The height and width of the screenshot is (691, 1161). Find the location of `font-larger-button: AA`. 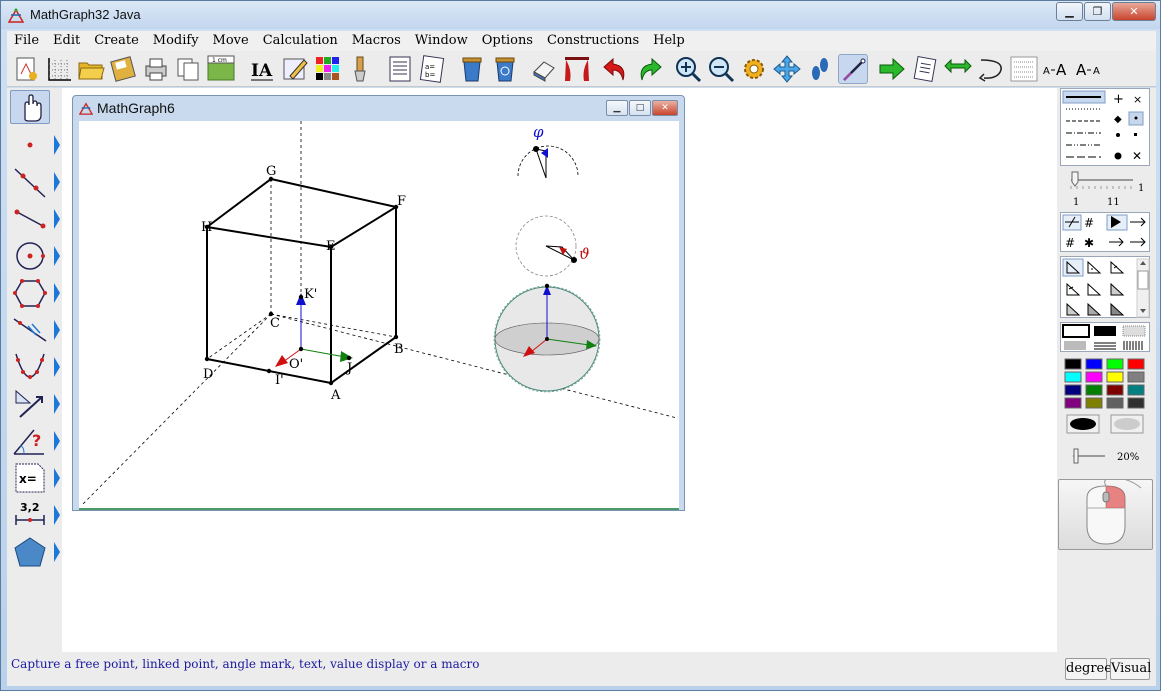

font-larger-button: AA is located at coordinates (1057, 69).